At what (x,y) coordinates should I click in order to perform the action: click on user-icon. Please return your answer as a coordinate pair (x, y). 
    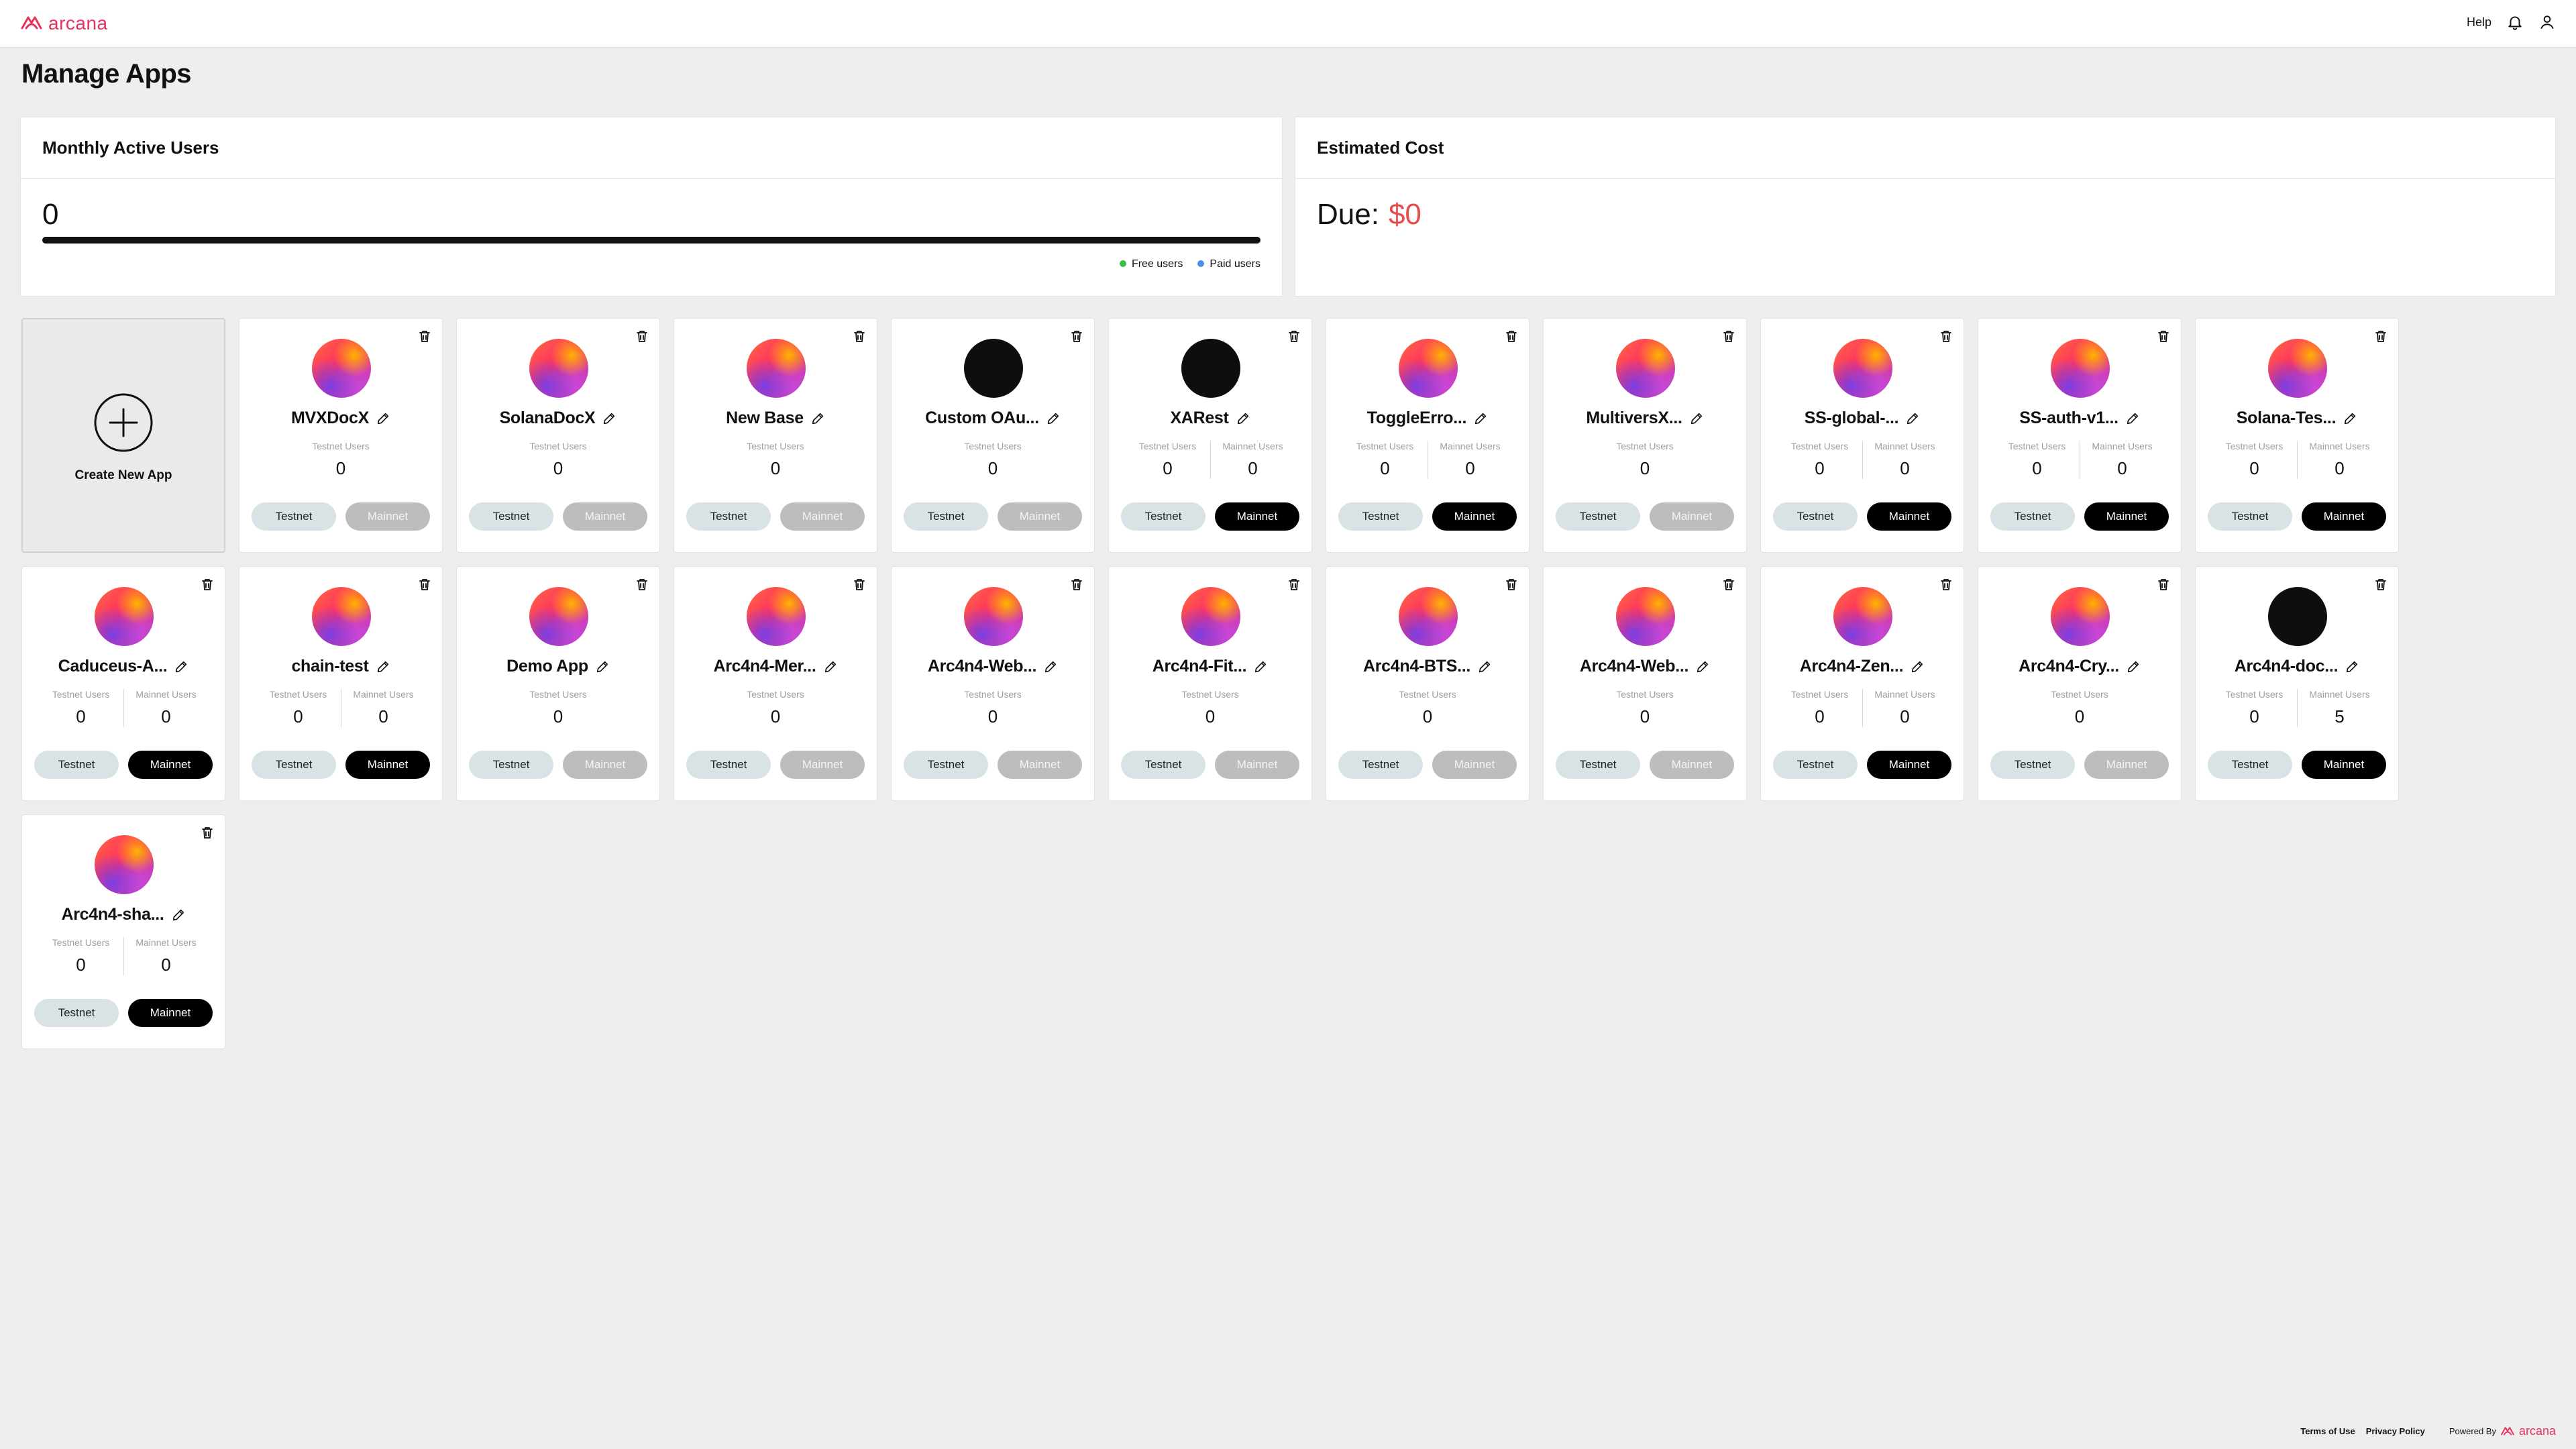
    Looking at the image, I should click on (2547, 22).